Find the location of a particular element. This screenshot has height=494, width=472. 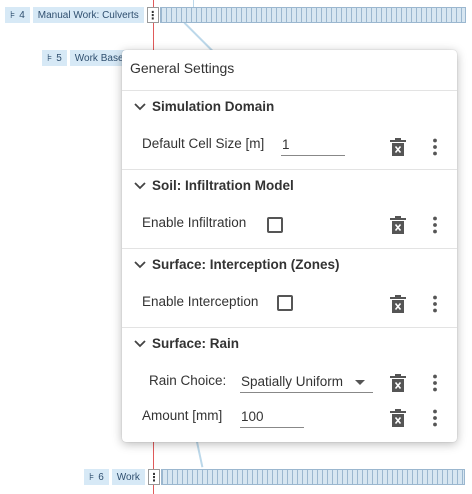

section-header-surface-rain: Surface: Rain is located at coordinates (185, 343).